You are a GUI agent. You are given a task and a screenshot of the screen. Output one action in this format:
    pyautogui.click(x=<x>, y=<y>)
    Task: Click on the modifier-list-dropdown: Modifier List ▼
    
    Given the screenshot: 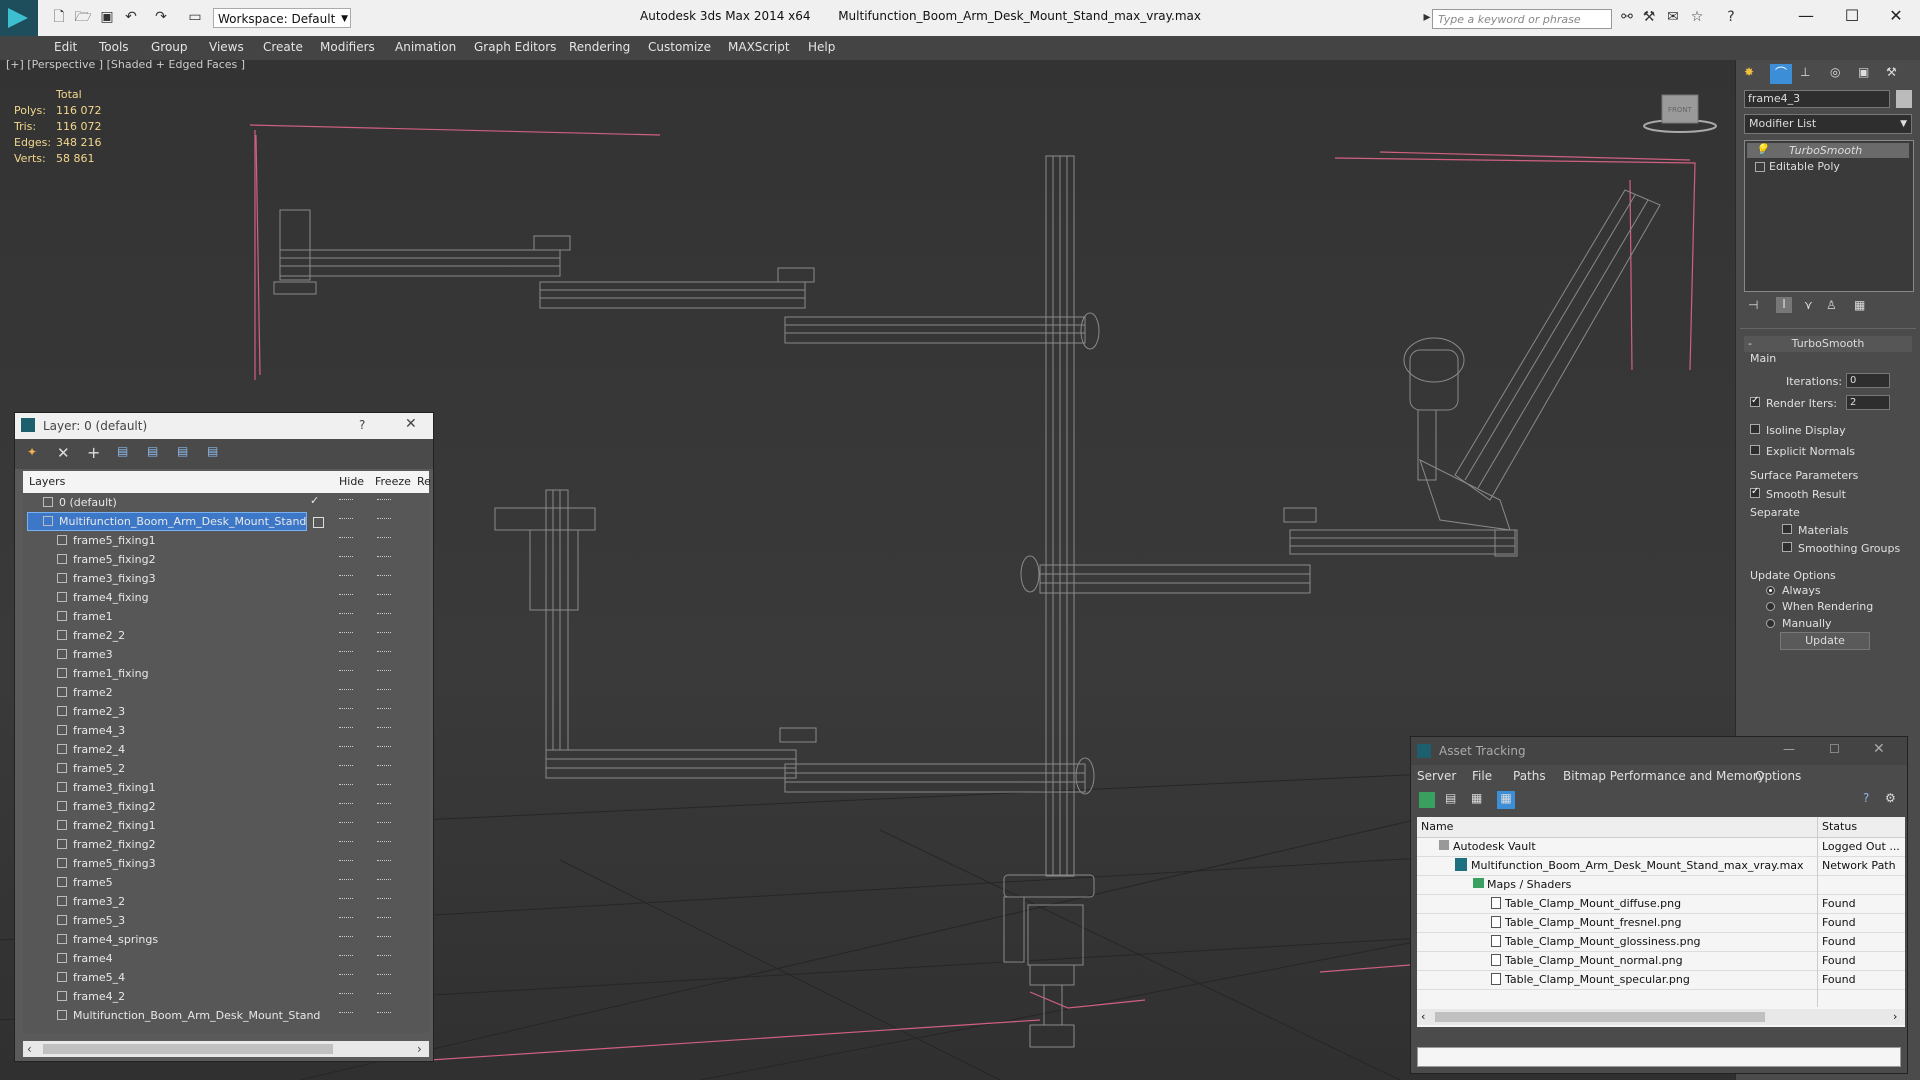 What is the action you would take?
    pyautogui.click(x=1828, y=124)
    